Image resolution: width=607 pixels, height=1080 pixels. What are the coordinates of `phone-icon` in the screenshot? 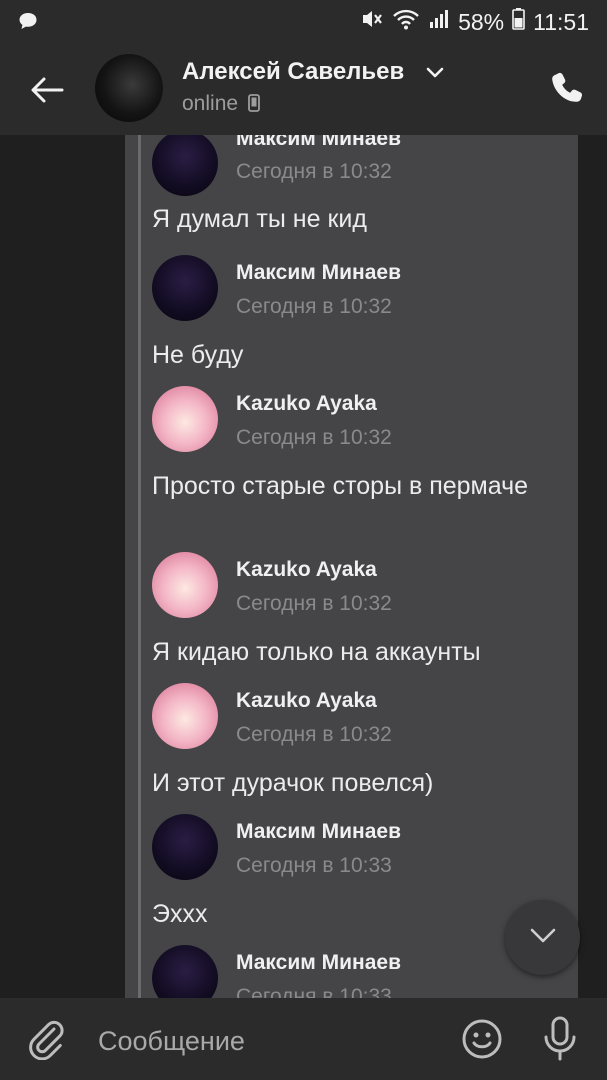 It's located at (568, 92).